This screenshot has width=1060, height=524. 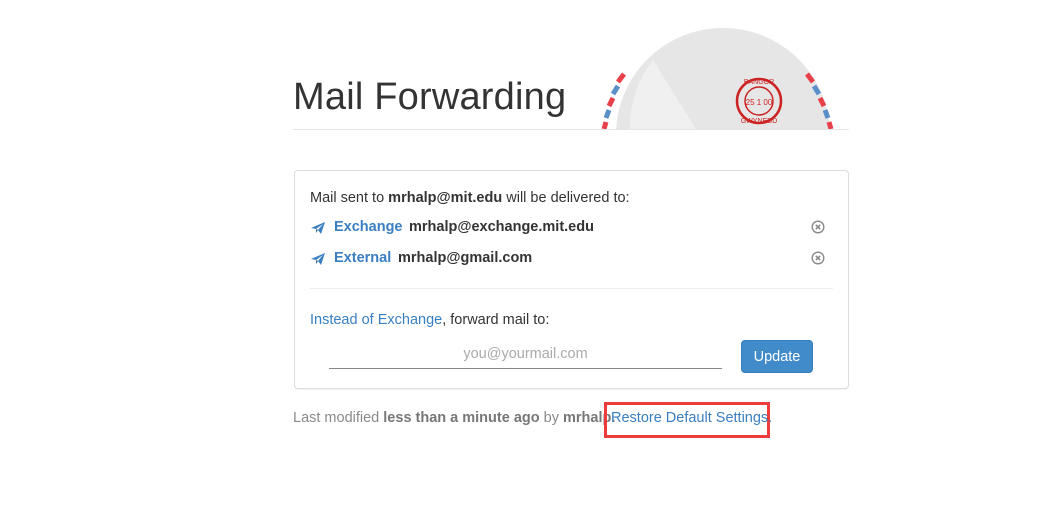 What do you see at coordinates (571, 288) in the screenshot?
I see `panel-divider` at bounding box center [571, 288].